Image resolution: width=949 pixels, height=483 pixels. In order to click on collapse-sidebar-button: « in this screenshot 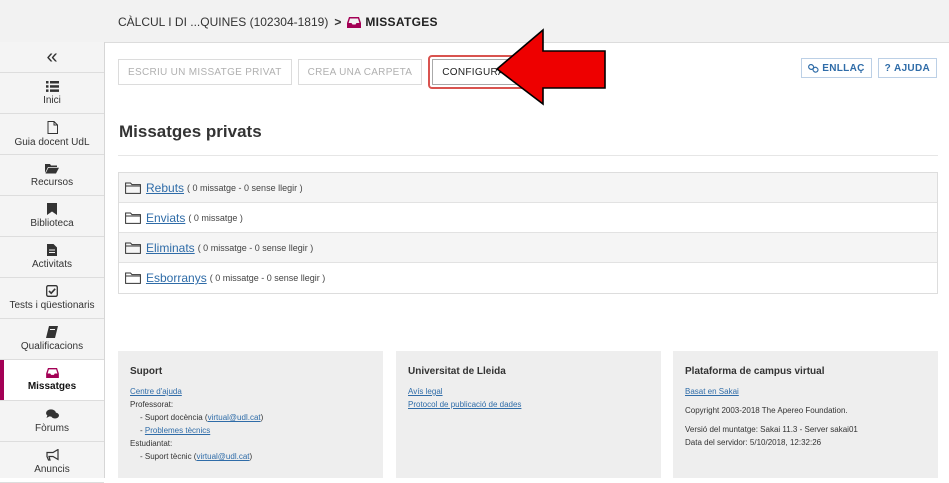, I will do `click(52, 57)`.